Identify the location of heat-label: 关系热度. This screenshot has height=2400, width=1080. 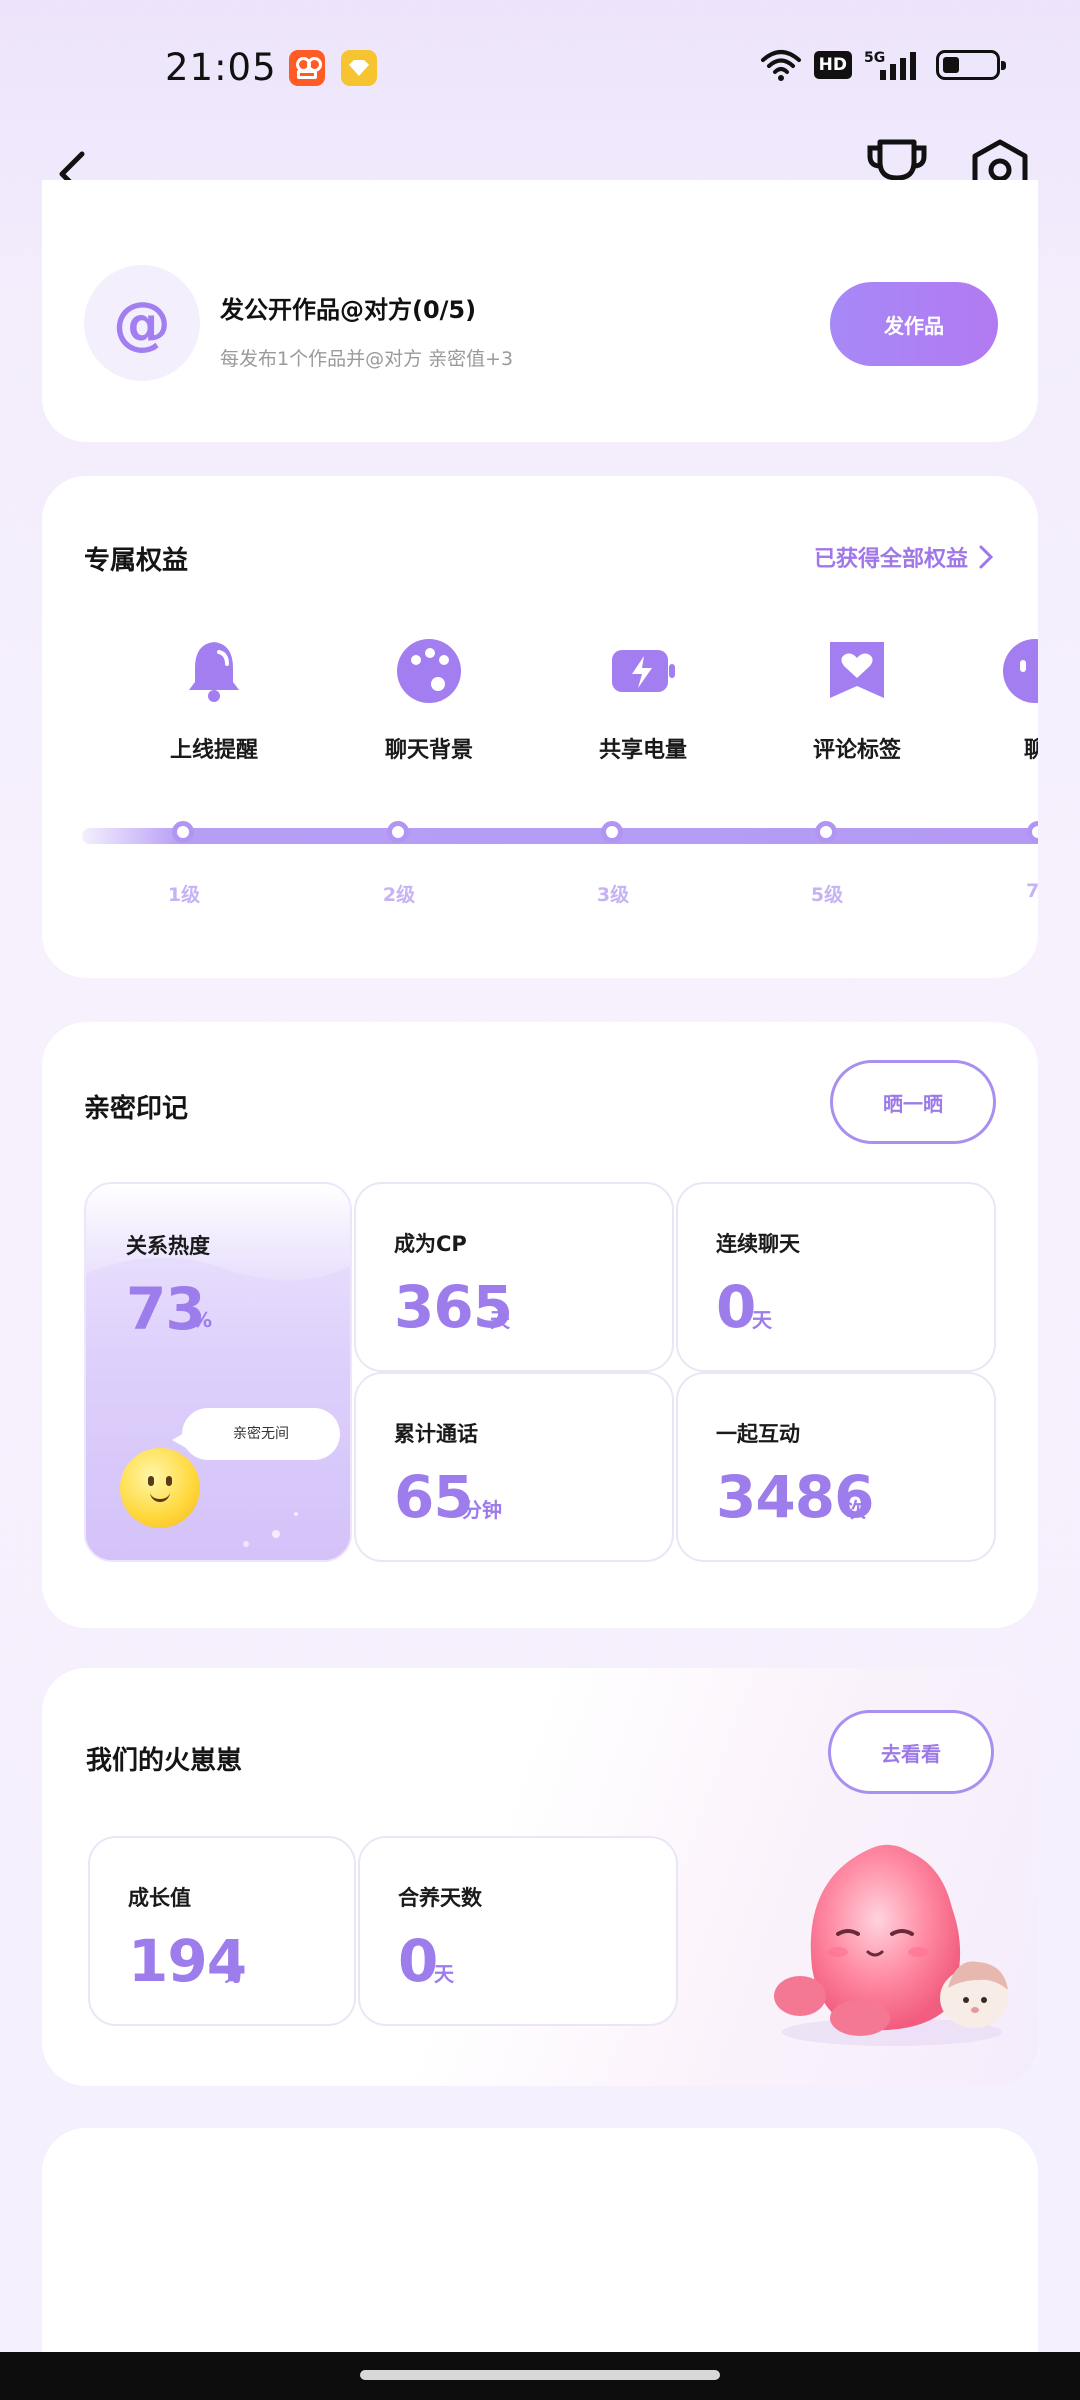
(168, 1246).